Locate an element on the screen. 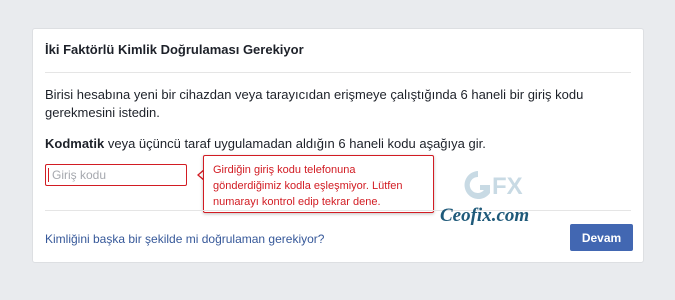  divider-bottom is located at coordinates (338, 210).